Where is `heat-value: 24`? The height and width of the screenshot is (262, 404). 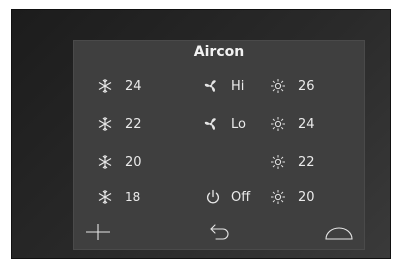 heat-value: 24 is located at coordinates (306, 124).